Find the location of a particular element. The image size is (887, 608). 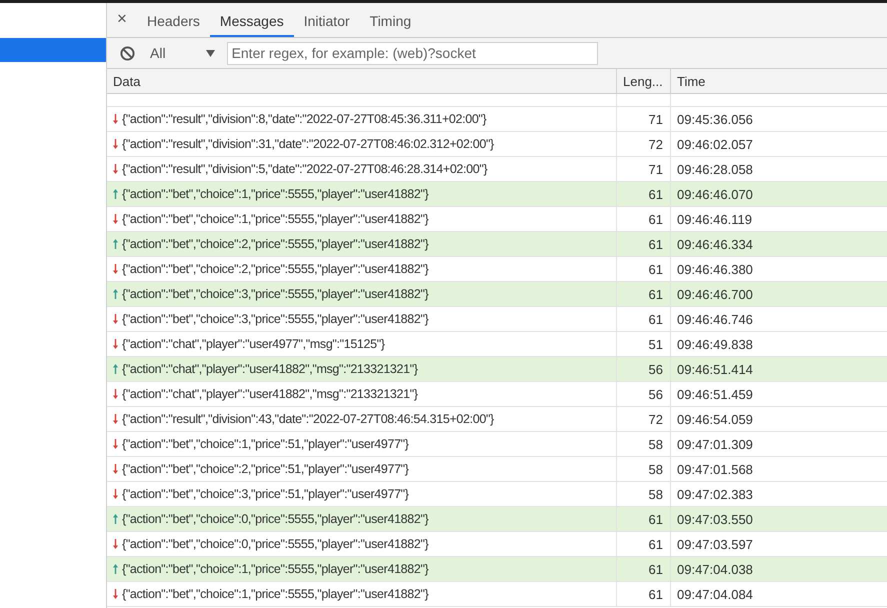

received-message-row: {"action":"bet","choice":1,"price":51,"player":"user4977"} 58 09:47:01.309 is located at coordinates (497, 444).